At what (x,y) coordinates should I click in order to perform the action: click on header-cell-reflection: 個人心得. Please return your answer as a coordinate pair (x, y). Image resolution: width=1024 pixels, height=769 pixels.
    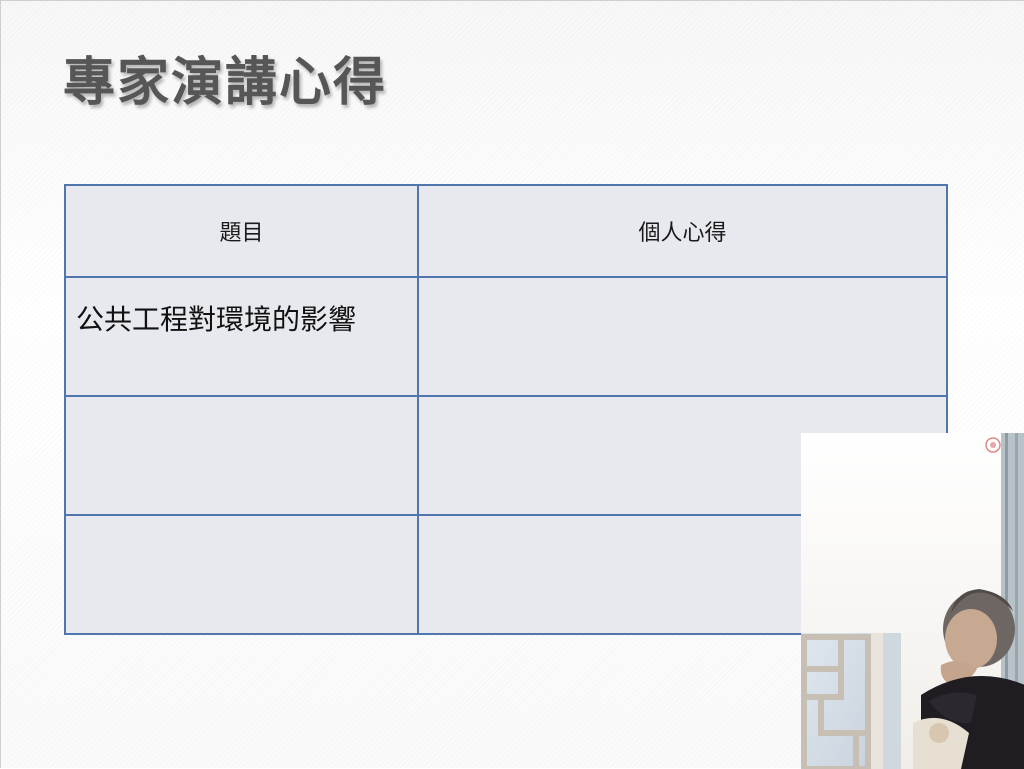
    Looking at the image, I should click on (682, 231).